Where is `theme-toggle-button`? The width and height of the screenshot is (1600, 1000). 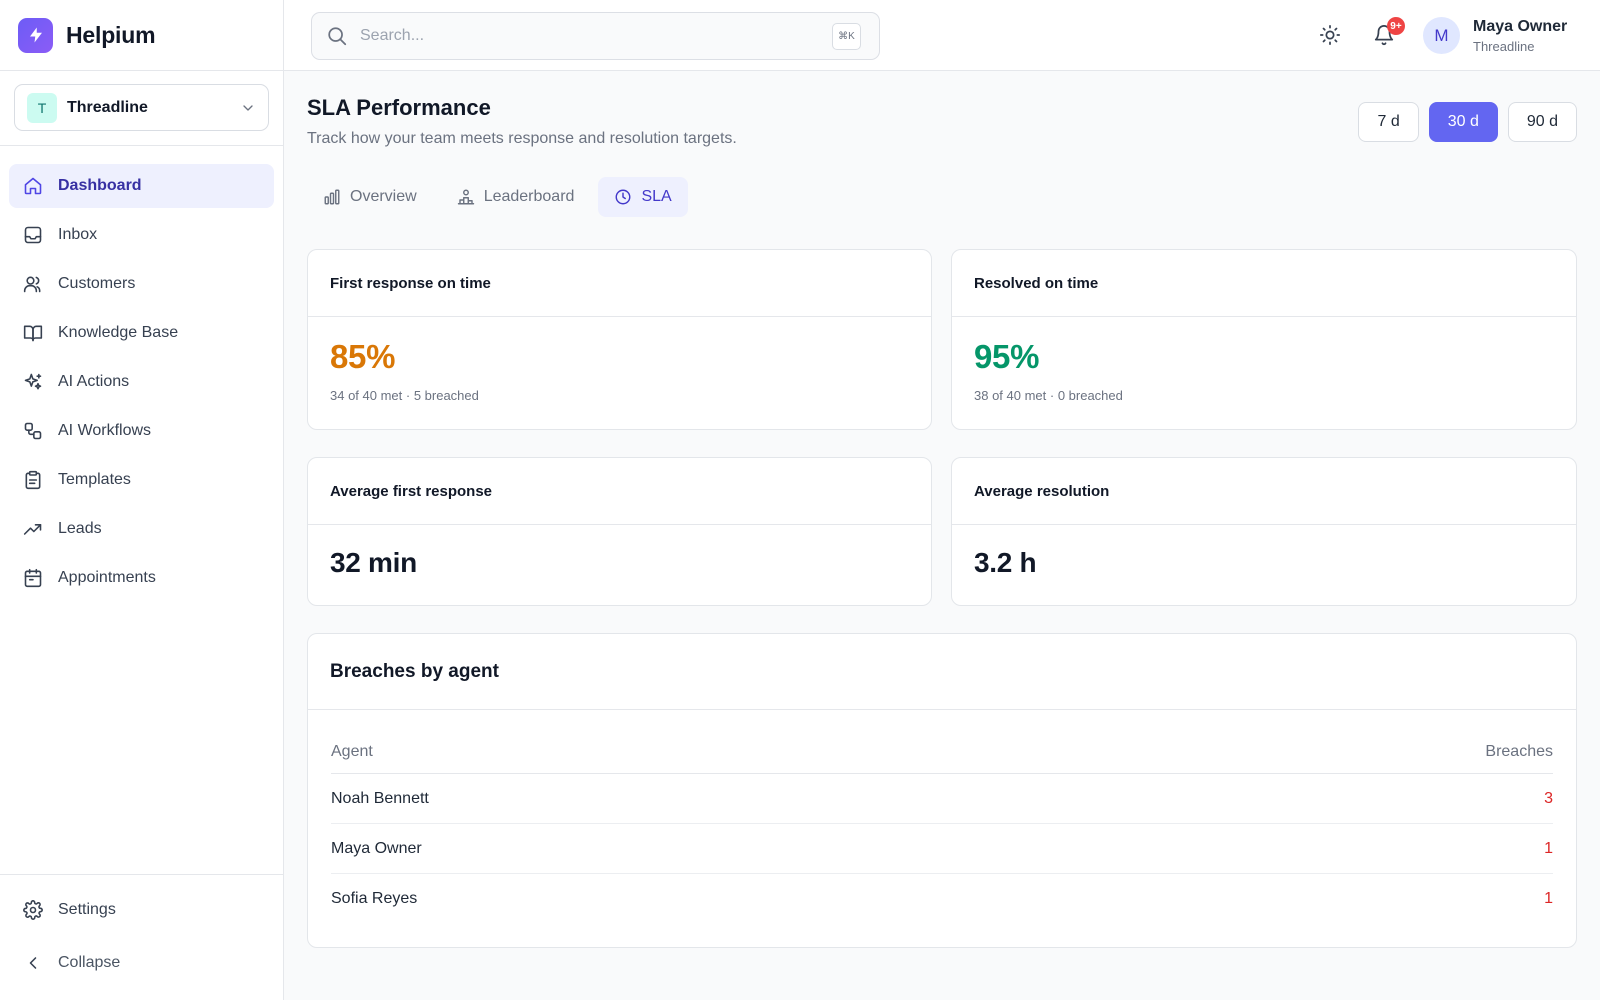 theme-toggle-button is located at coordinates (1330, 35).